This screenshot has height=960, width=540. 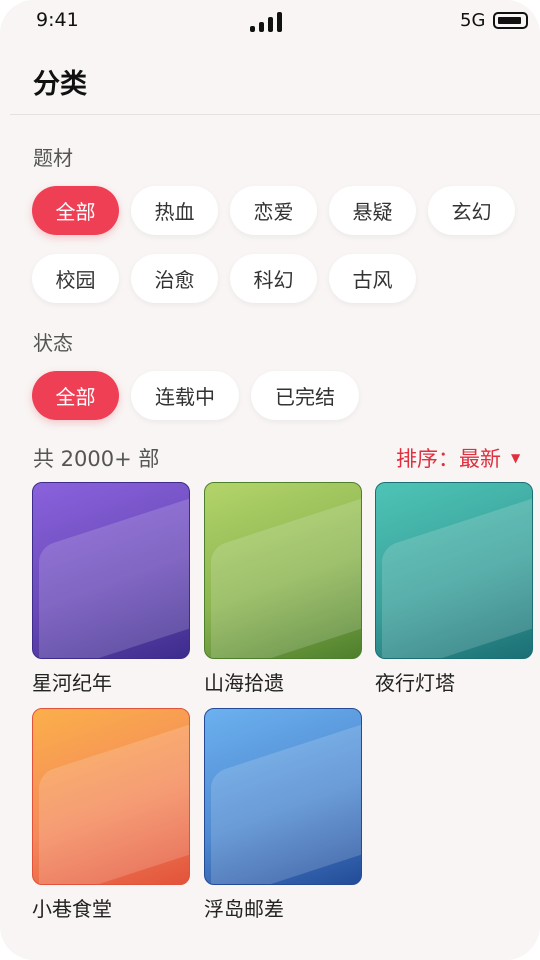 What do you see at coordinates (72, 683) in the screenshot?
I see `book-title: 星河纪年` at bounding box center [72, 683].